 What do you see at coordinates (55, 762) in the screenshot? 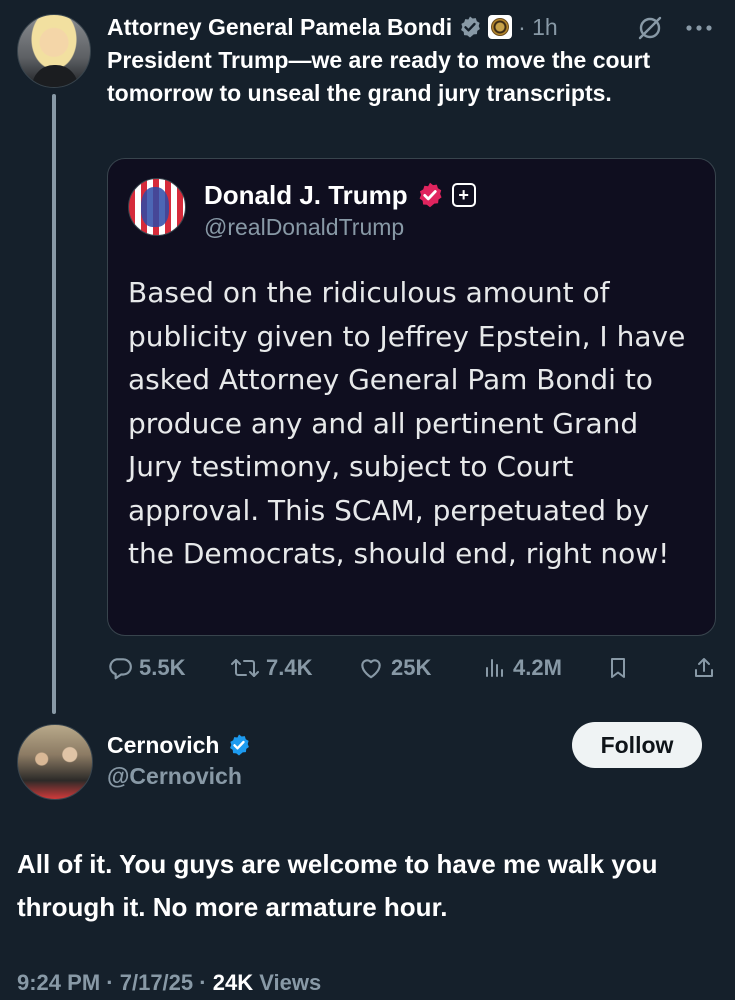
I see `cernovich-avatar` at bounding box center [55, 762].